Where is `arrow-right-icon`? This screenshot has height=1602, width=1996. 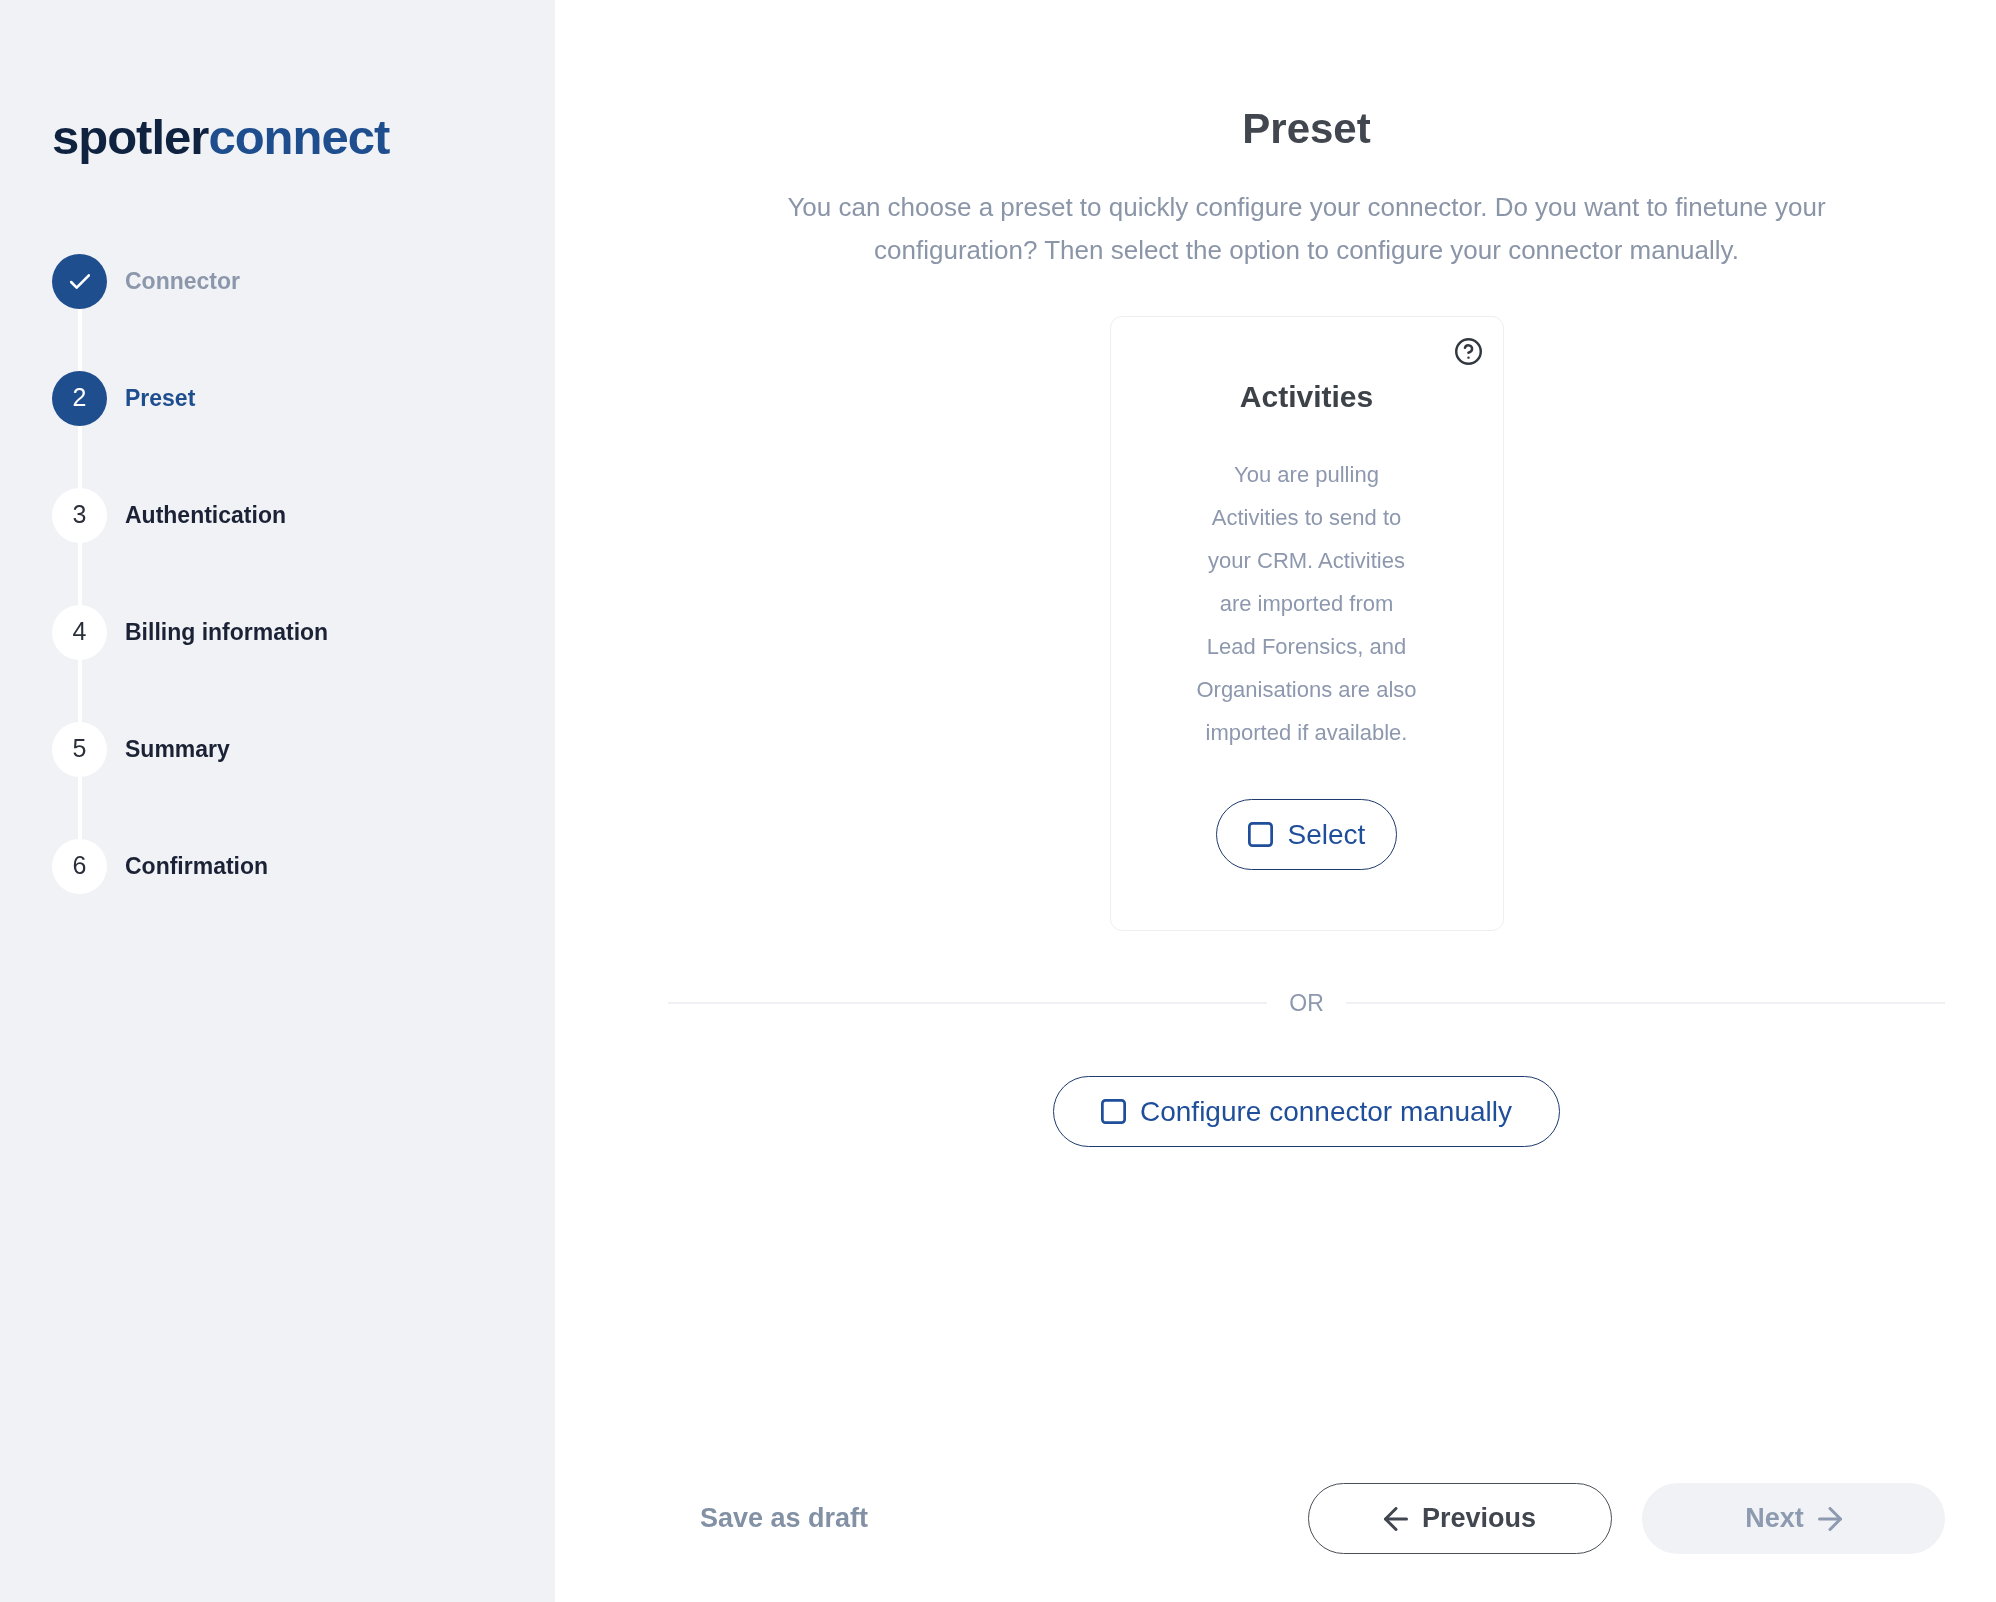
arrow-right-icon is located at coordinates (1829, 1518).